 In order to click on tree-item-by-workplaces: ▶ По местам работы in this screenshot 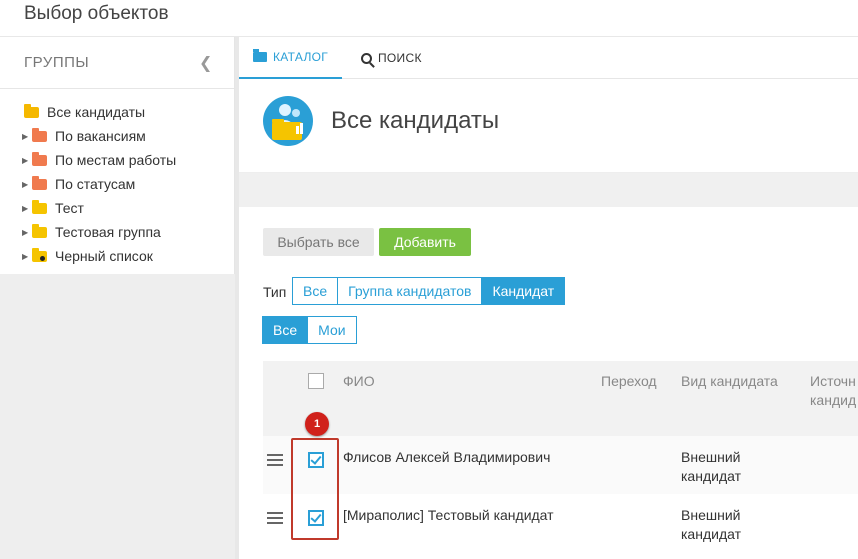, I will do `click(117, 160)`.